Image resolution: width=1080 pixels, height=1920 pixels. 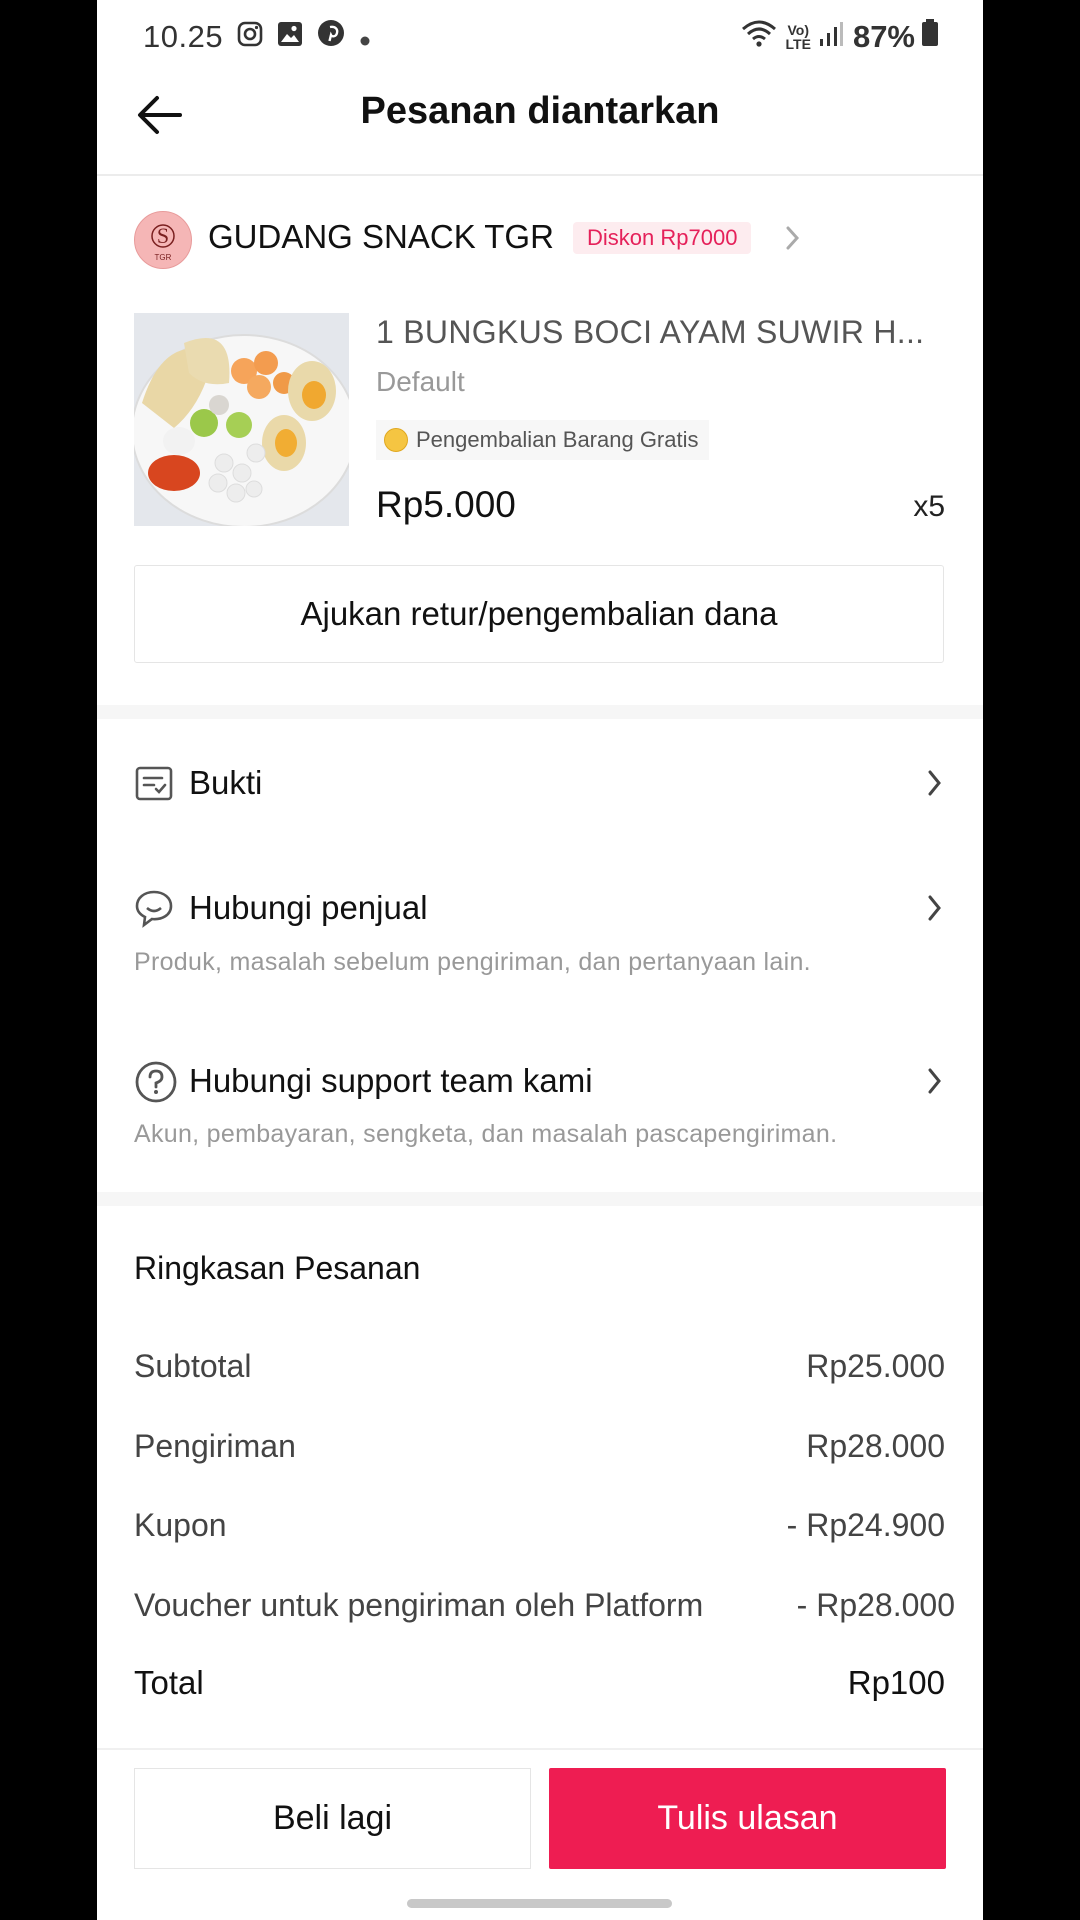 I want to click on product-image, so click(x=241, y=419).